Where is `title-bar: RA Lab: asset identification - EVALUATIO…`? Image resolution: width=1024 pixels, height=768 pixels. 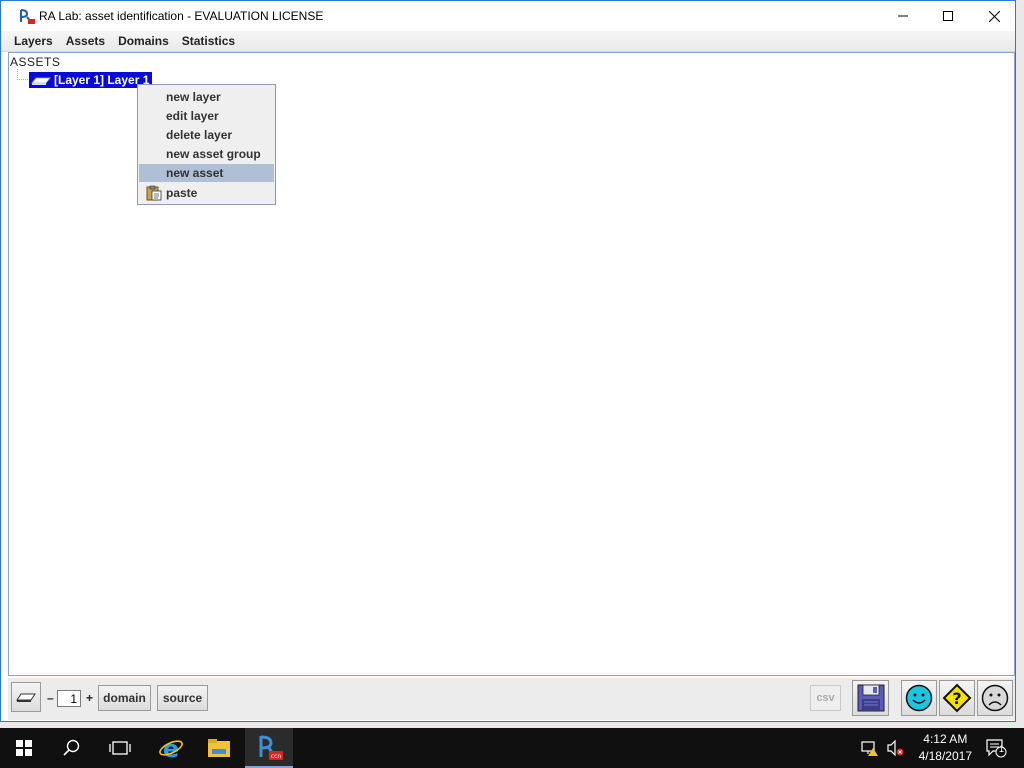
title-bar: RA Lab: asset identification - EVALUATIO… is located at coordinates (508, 16).